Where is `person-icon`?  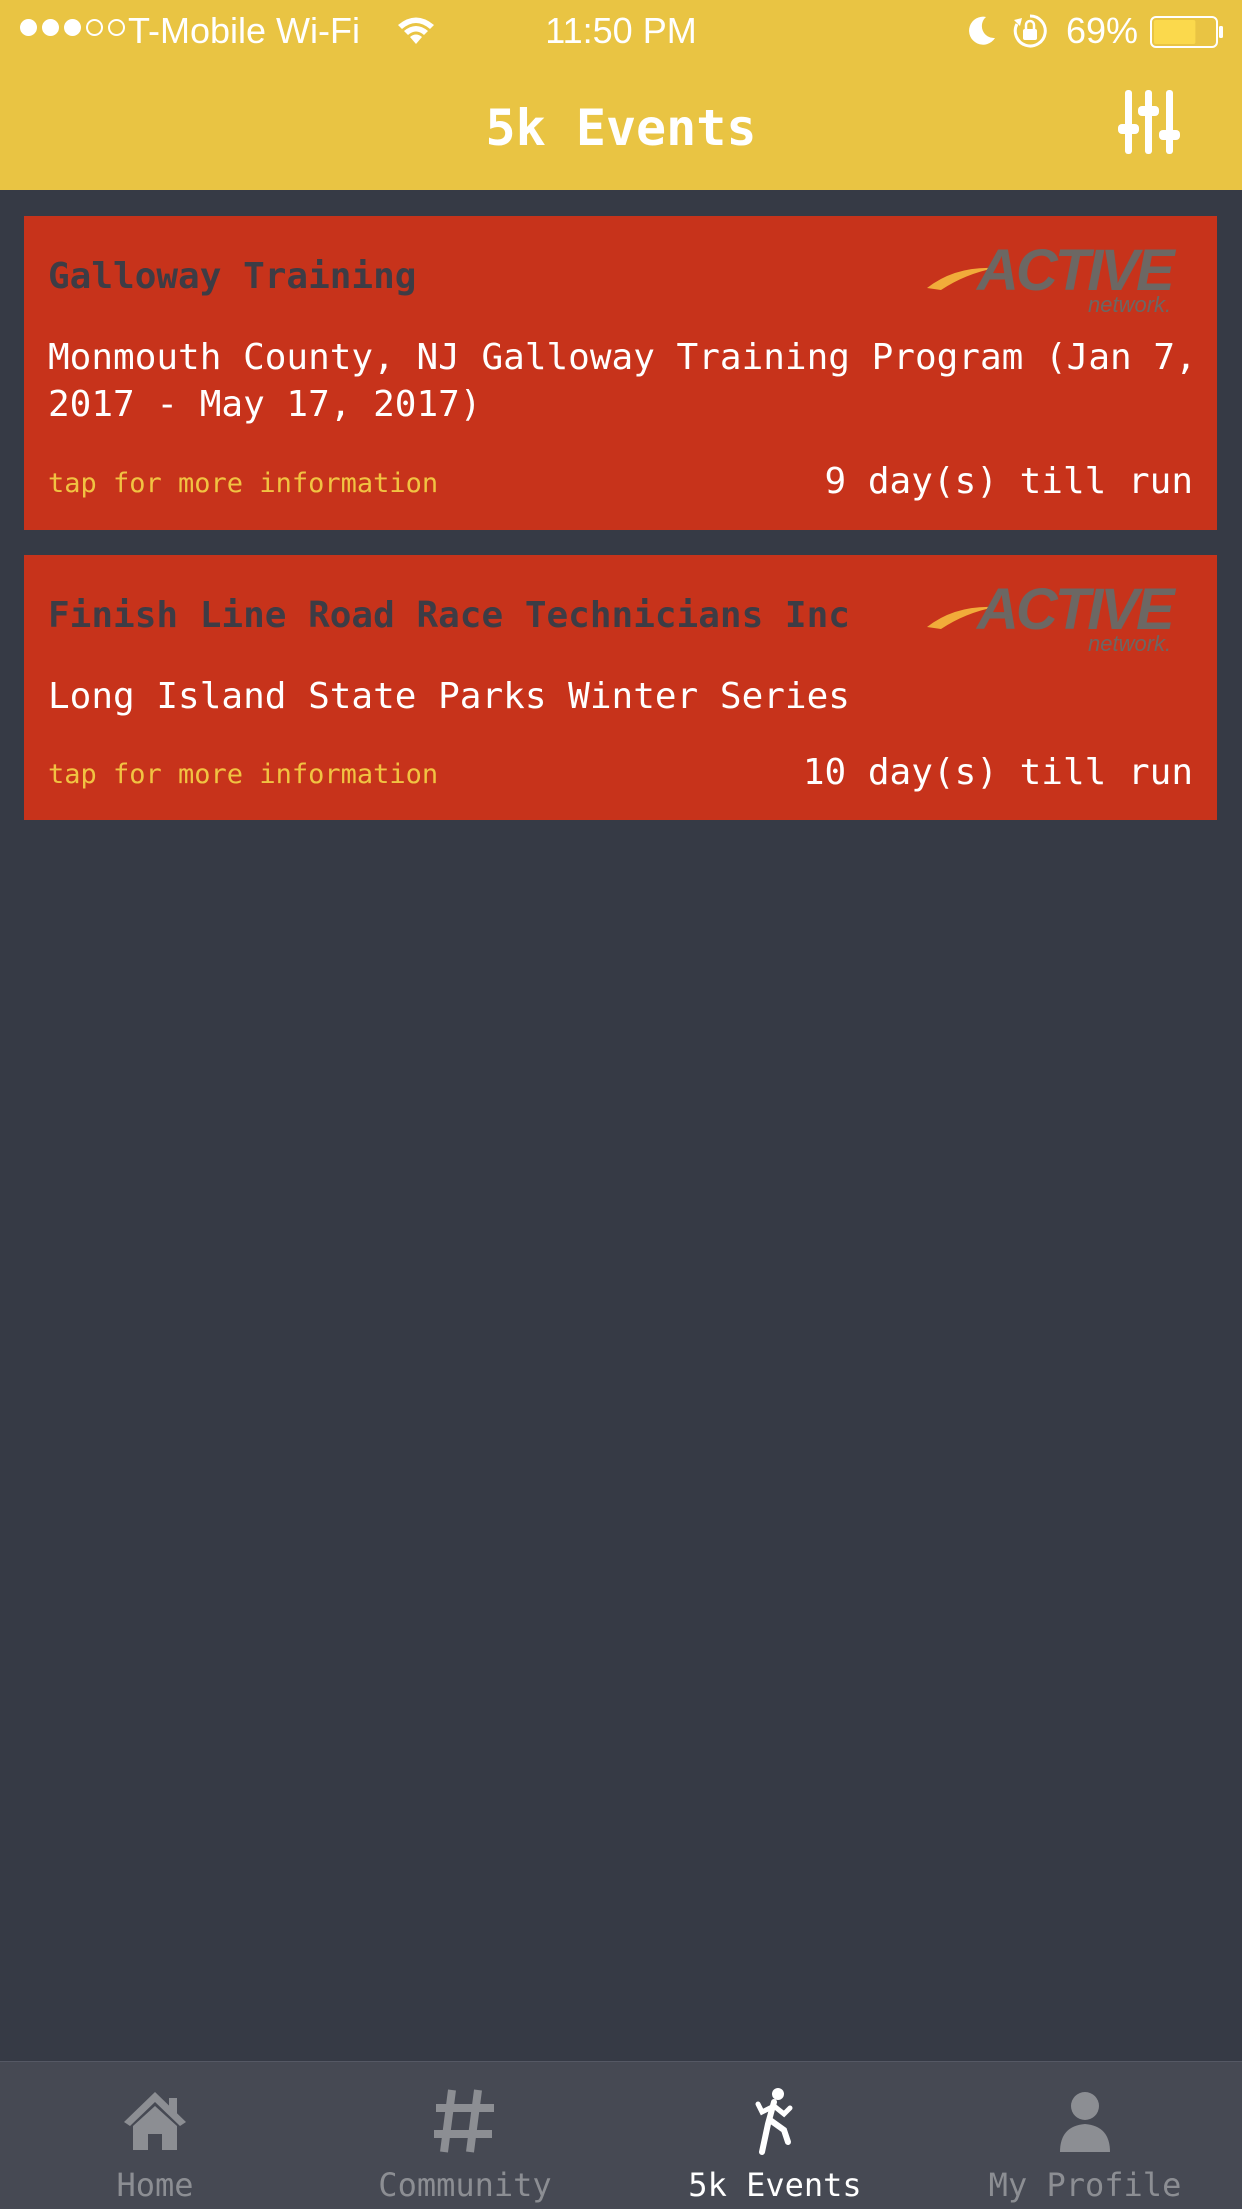
person-icon is located at coordinates (1085, 2122).